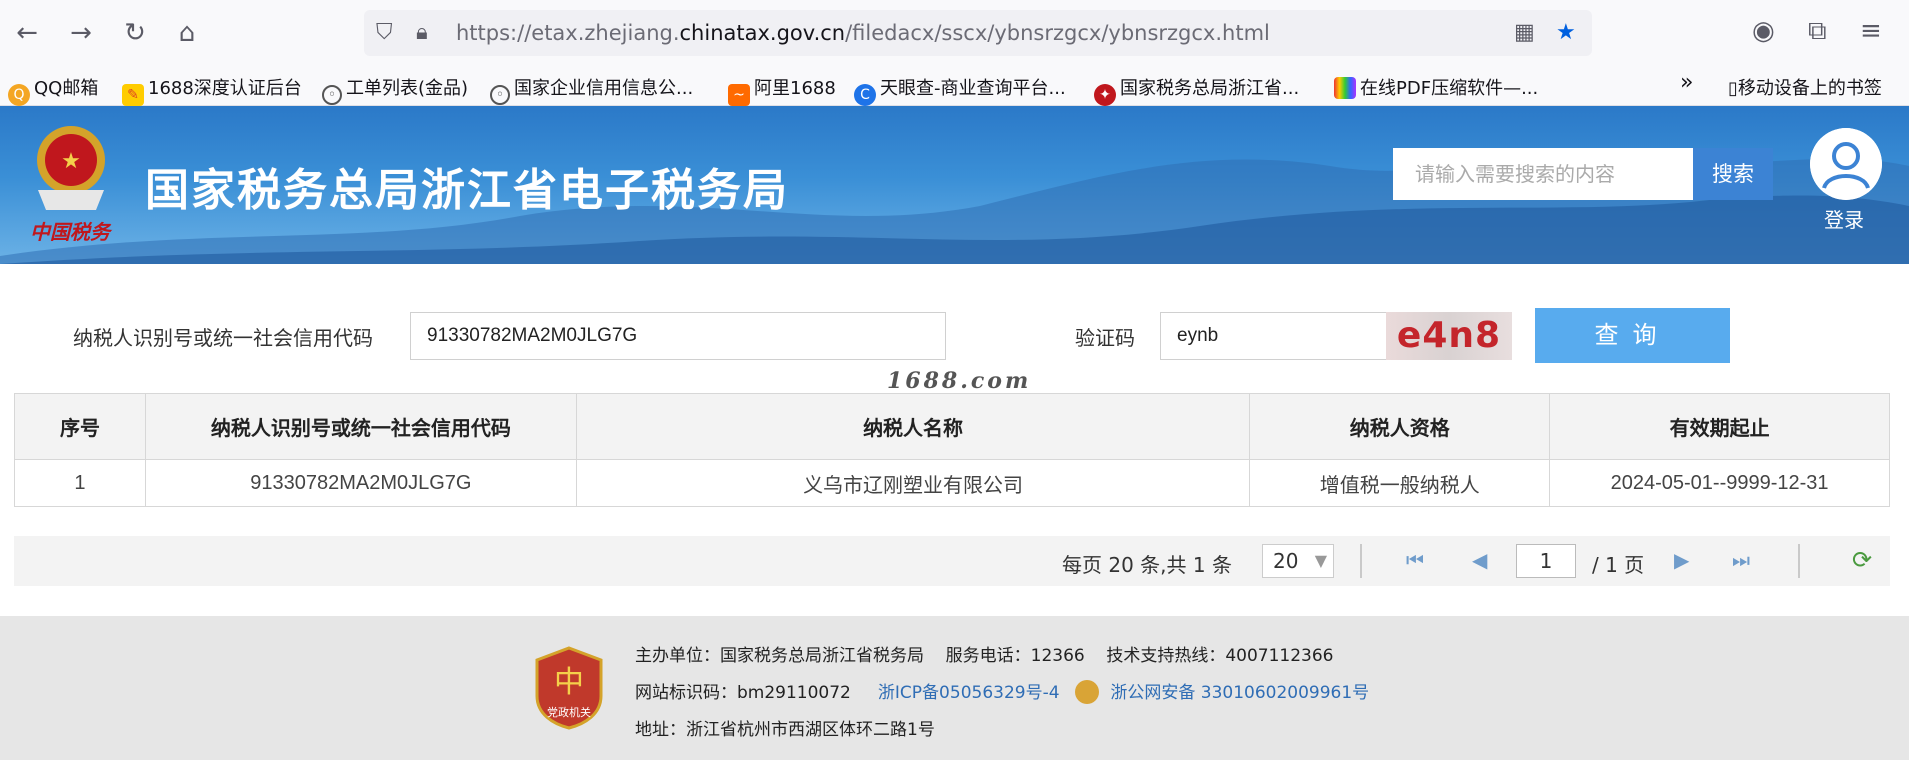 Image resolution: width=1909 pixels, height=760 pixels. I want to click on watermark: 1688.com, so click(959, 381).